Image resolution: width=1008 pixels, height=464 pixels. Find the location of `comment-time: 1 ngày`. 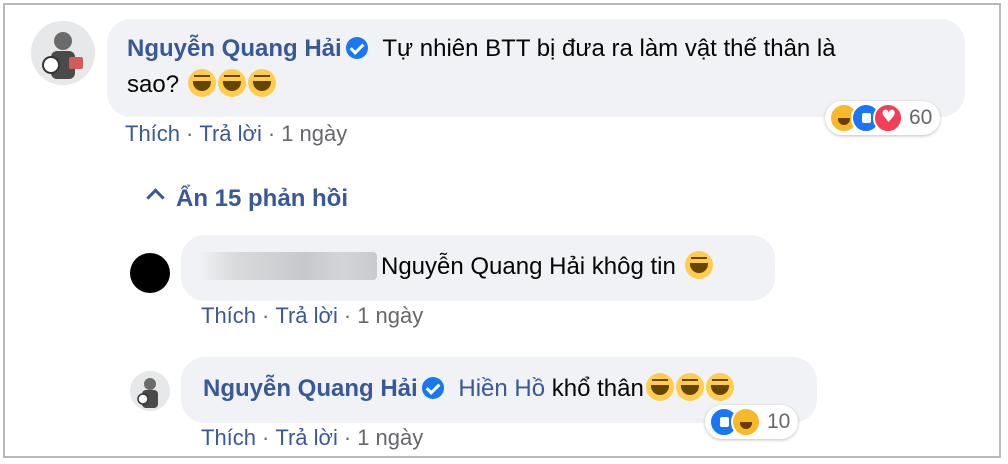

comment-time: 1 ngày is located at coordinates (314, 133).